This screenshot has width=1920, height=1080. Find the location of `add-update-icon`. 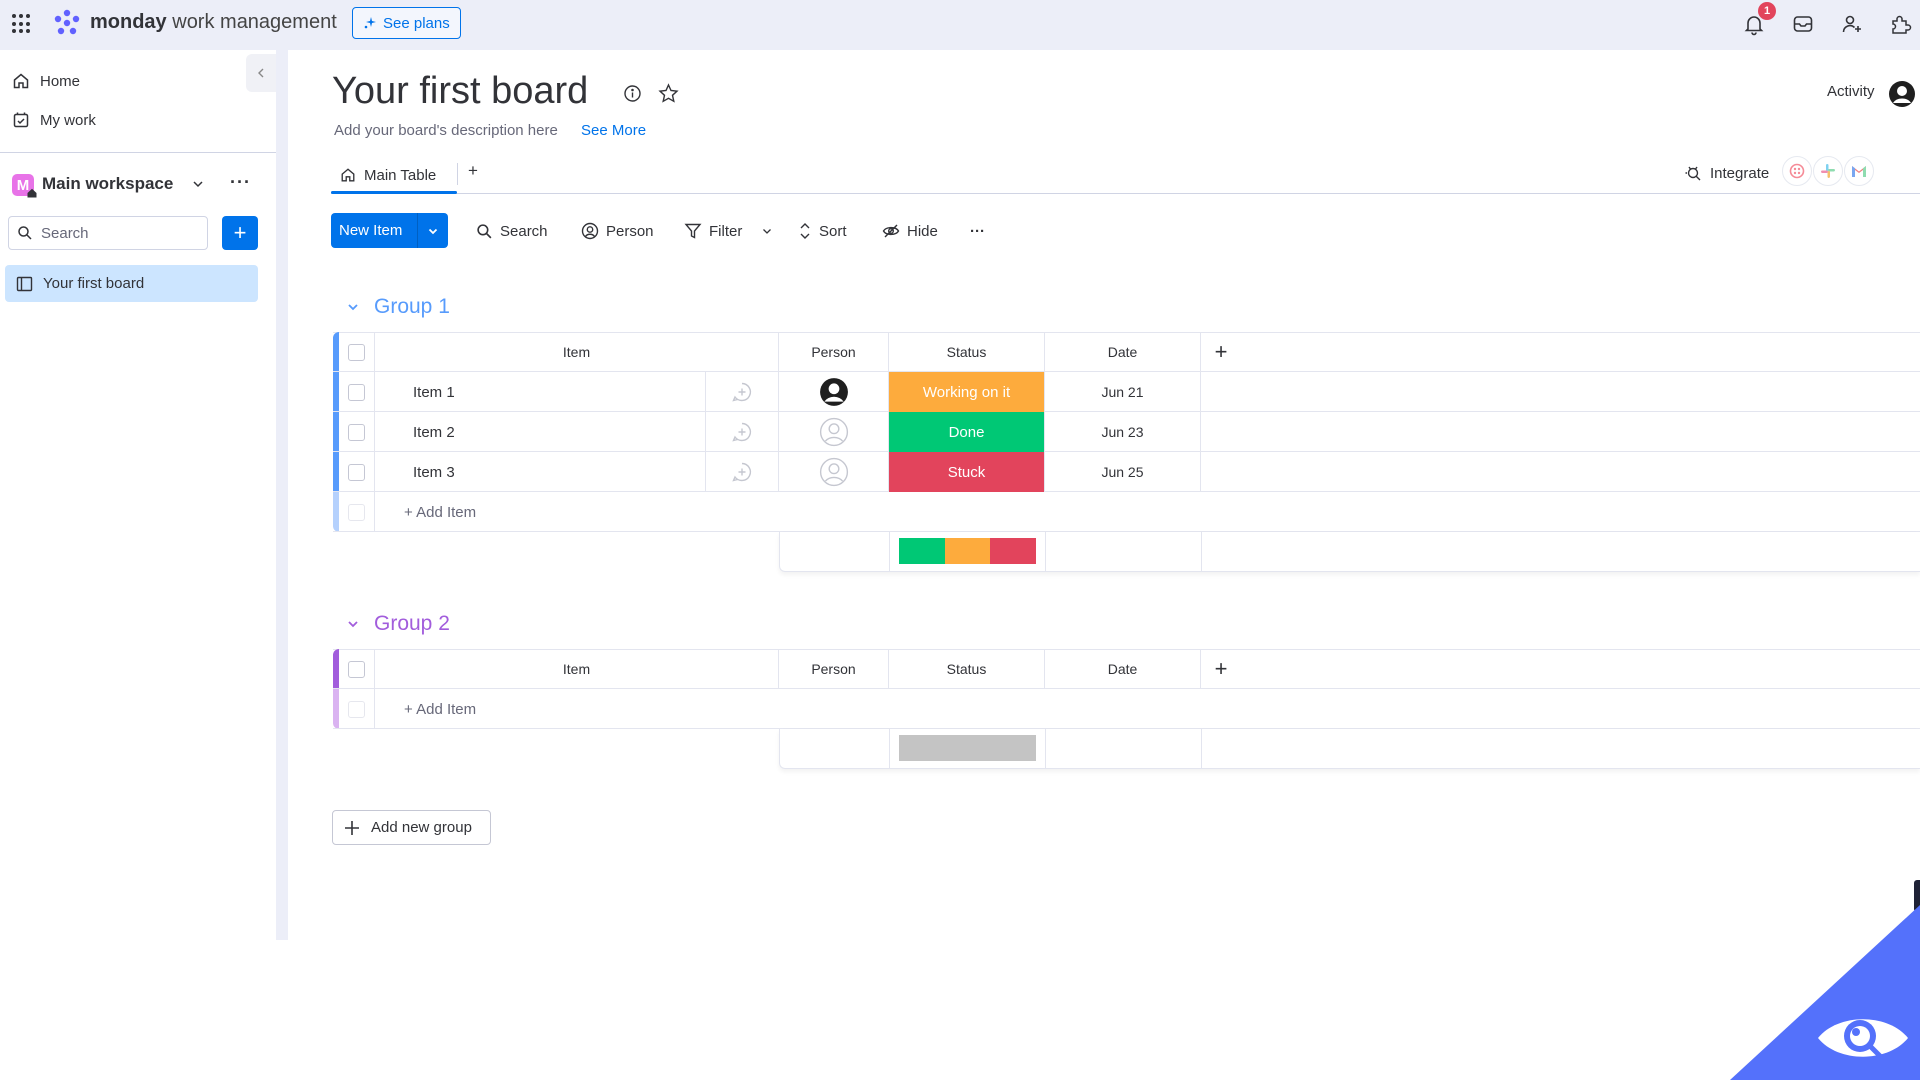

add-update-icon is located at coordinates (742, 432).